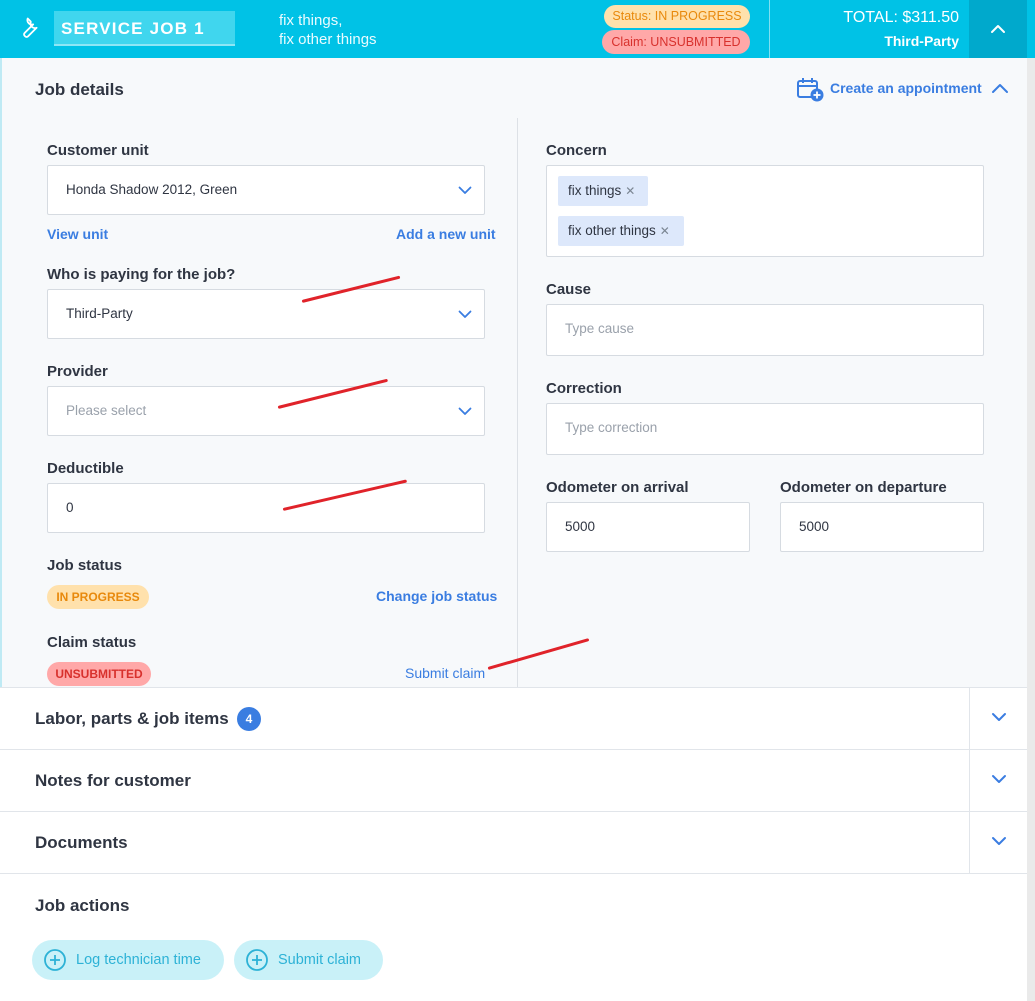 Image resolution: width=1035 pixels, height=1001 pixels. What do you see at coordinates (811, 90) in the screenshot?
I see `create-appointment-icon` at bounding box center [811, 90].